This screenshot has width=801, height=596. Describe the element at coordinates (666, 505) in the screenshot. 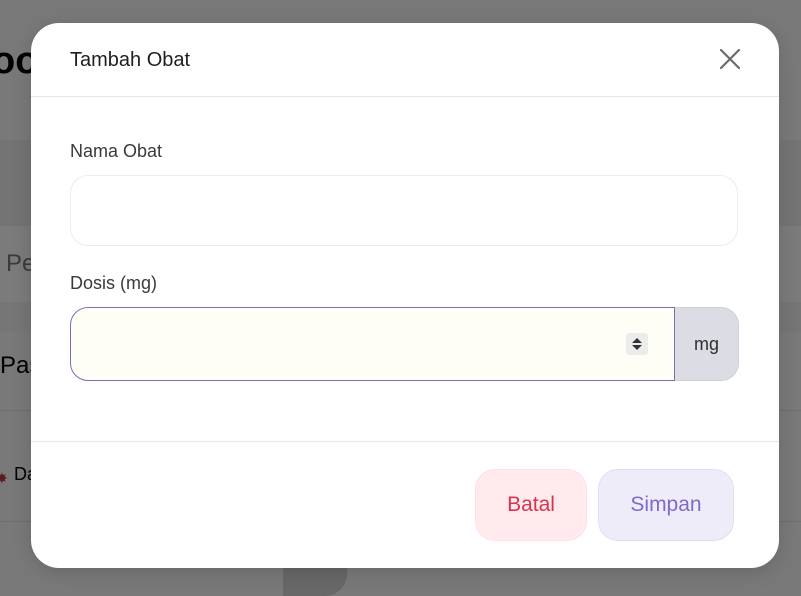

I see `save-button: Simpan` at that location.